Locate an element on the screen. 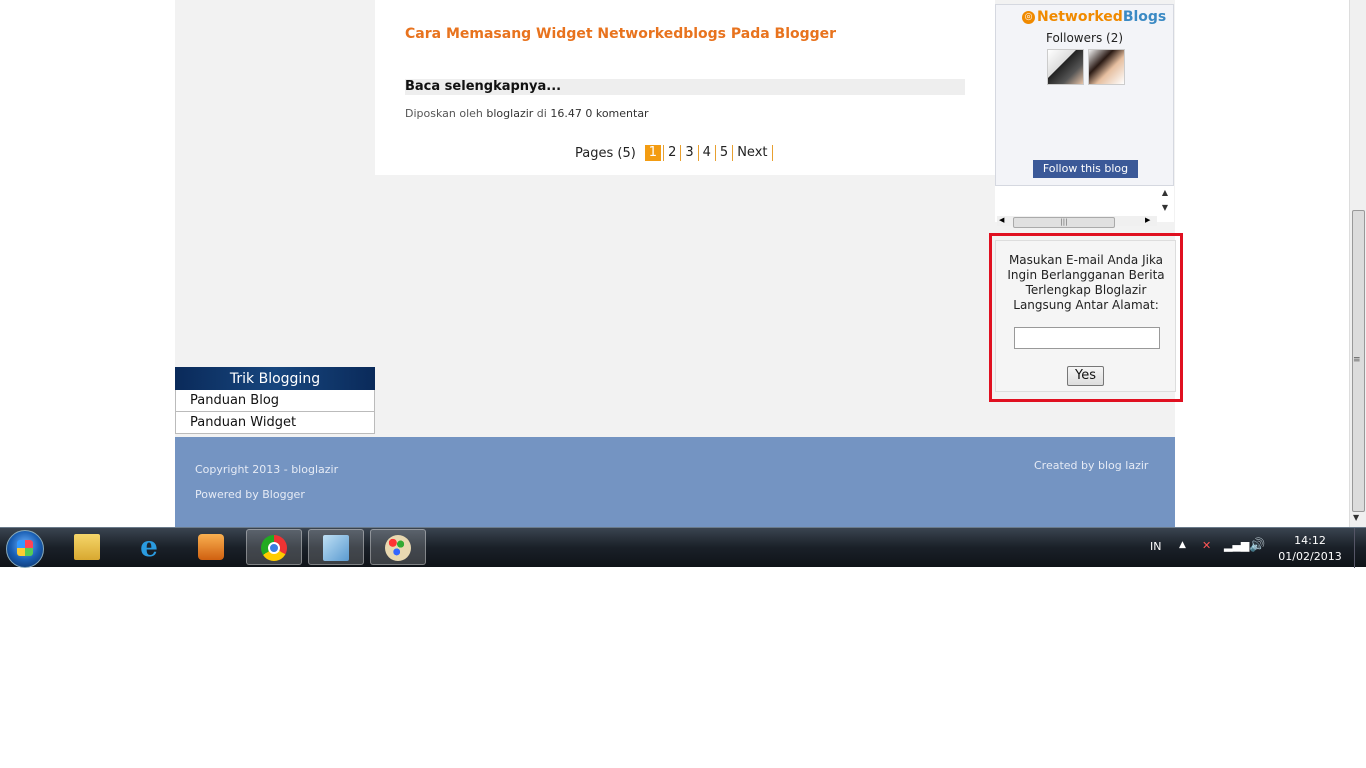  email-input is located at coordinates (1087, 338).